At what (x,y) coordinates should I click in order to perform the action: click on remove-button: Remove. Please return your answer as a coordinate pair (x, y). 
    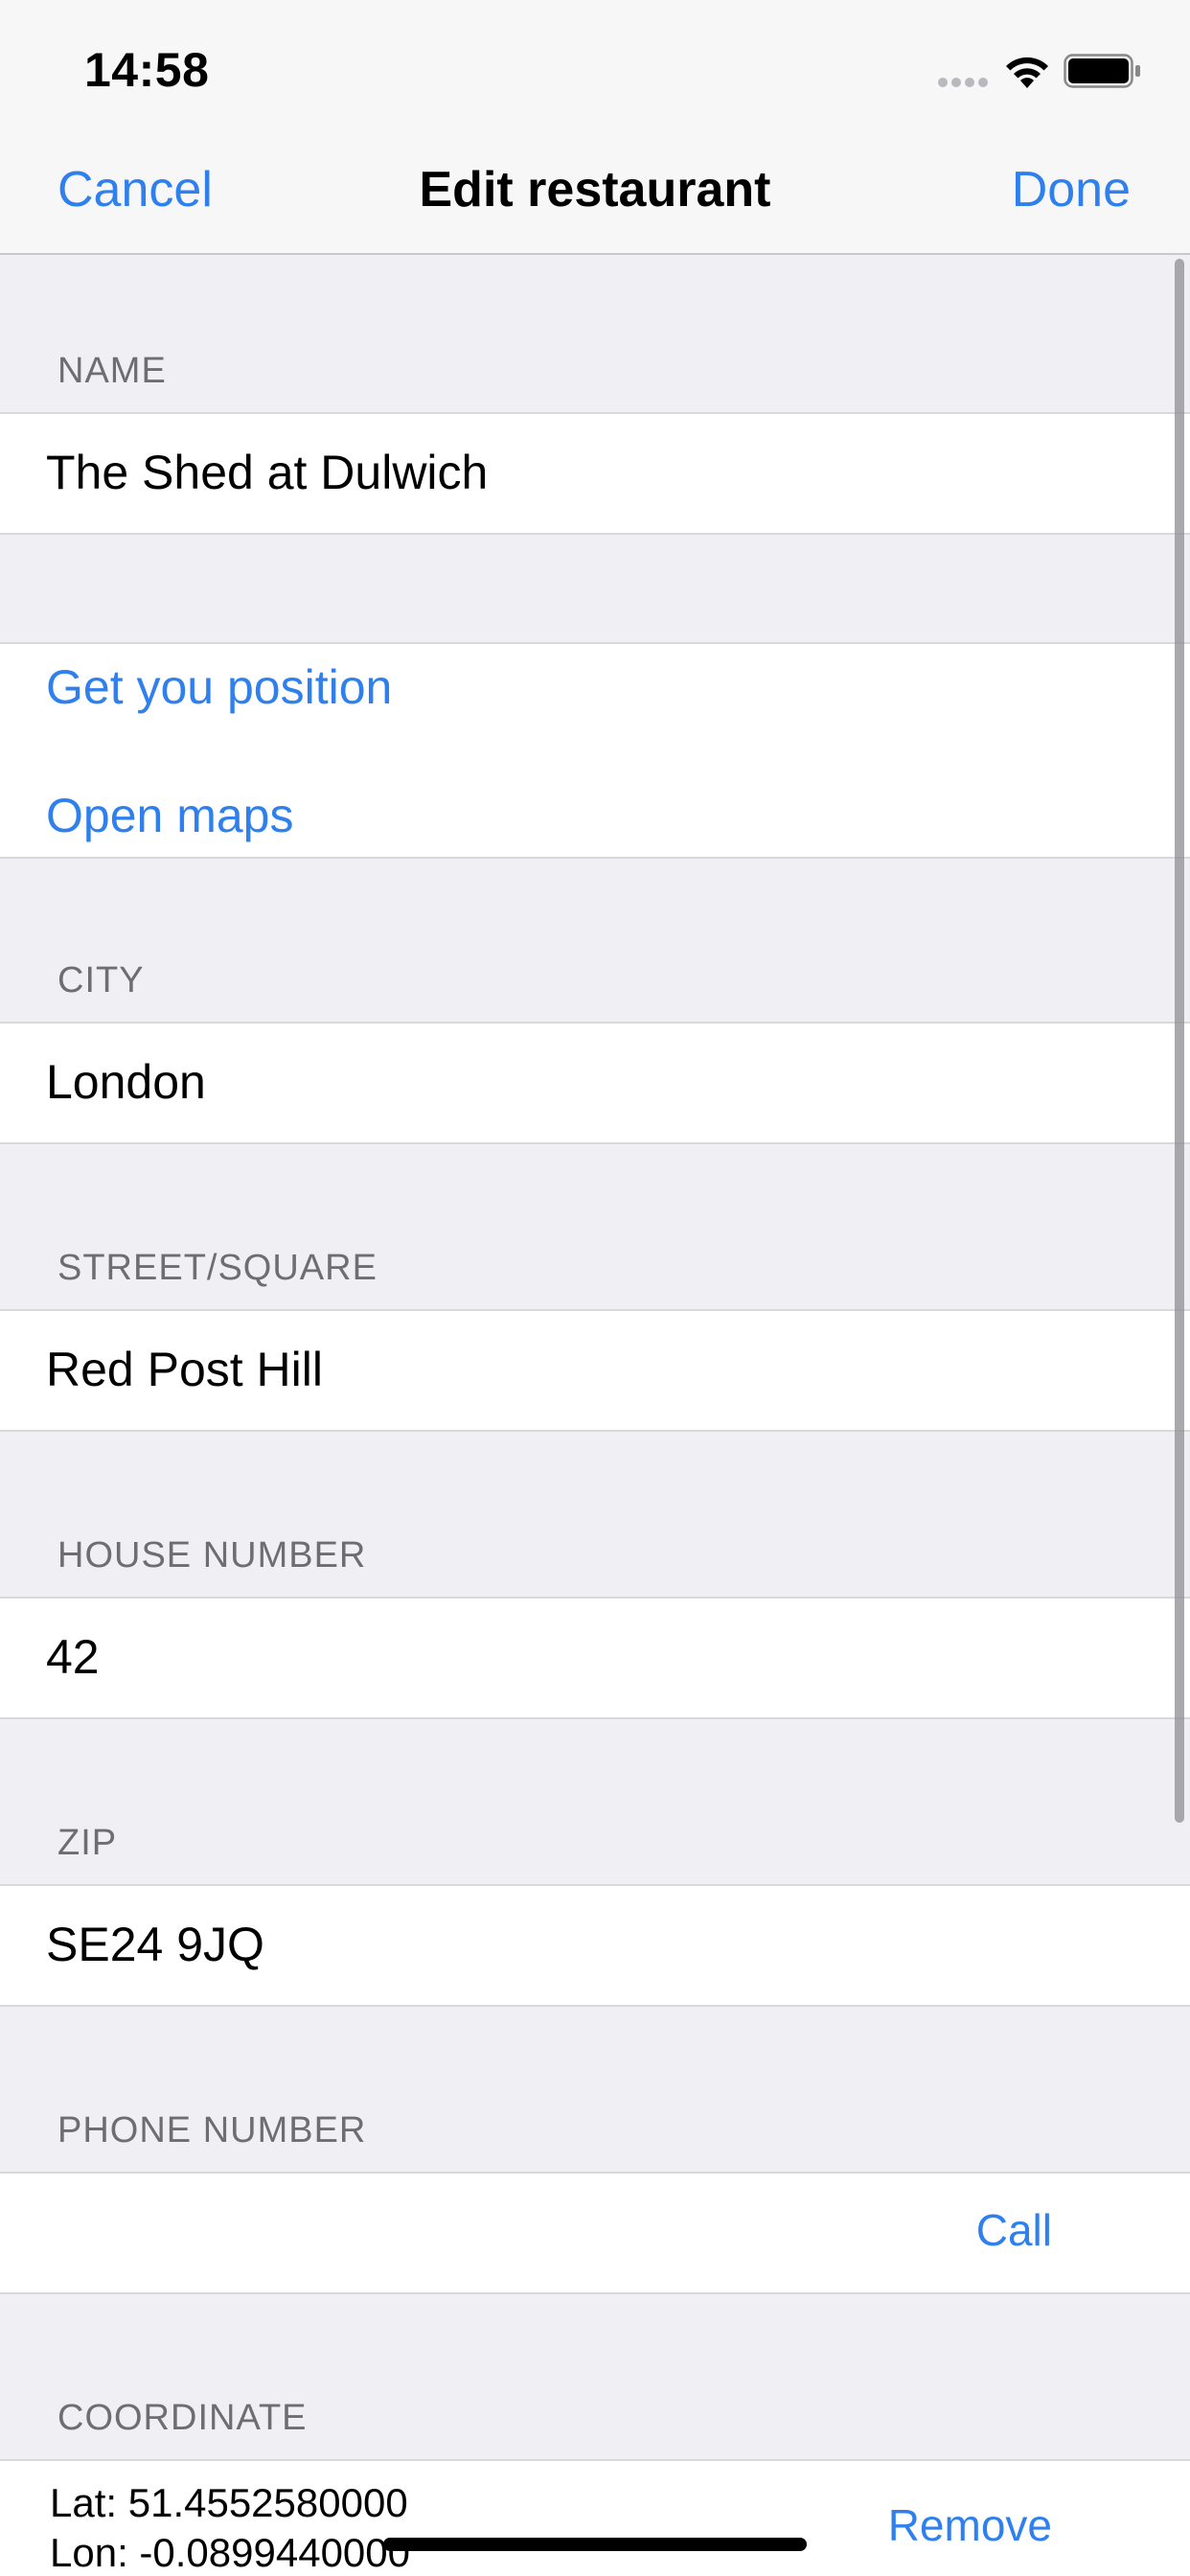
    Looking at the image, I should click on (970, 2525).